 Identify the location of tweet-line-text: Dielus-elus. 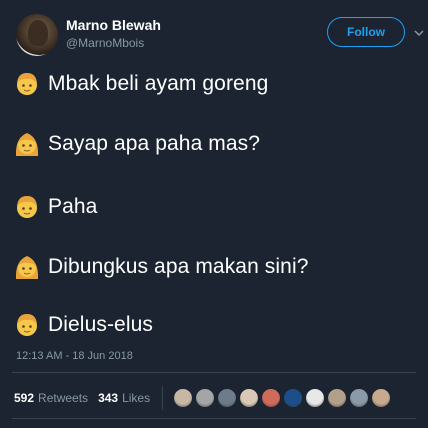
(100, 324).